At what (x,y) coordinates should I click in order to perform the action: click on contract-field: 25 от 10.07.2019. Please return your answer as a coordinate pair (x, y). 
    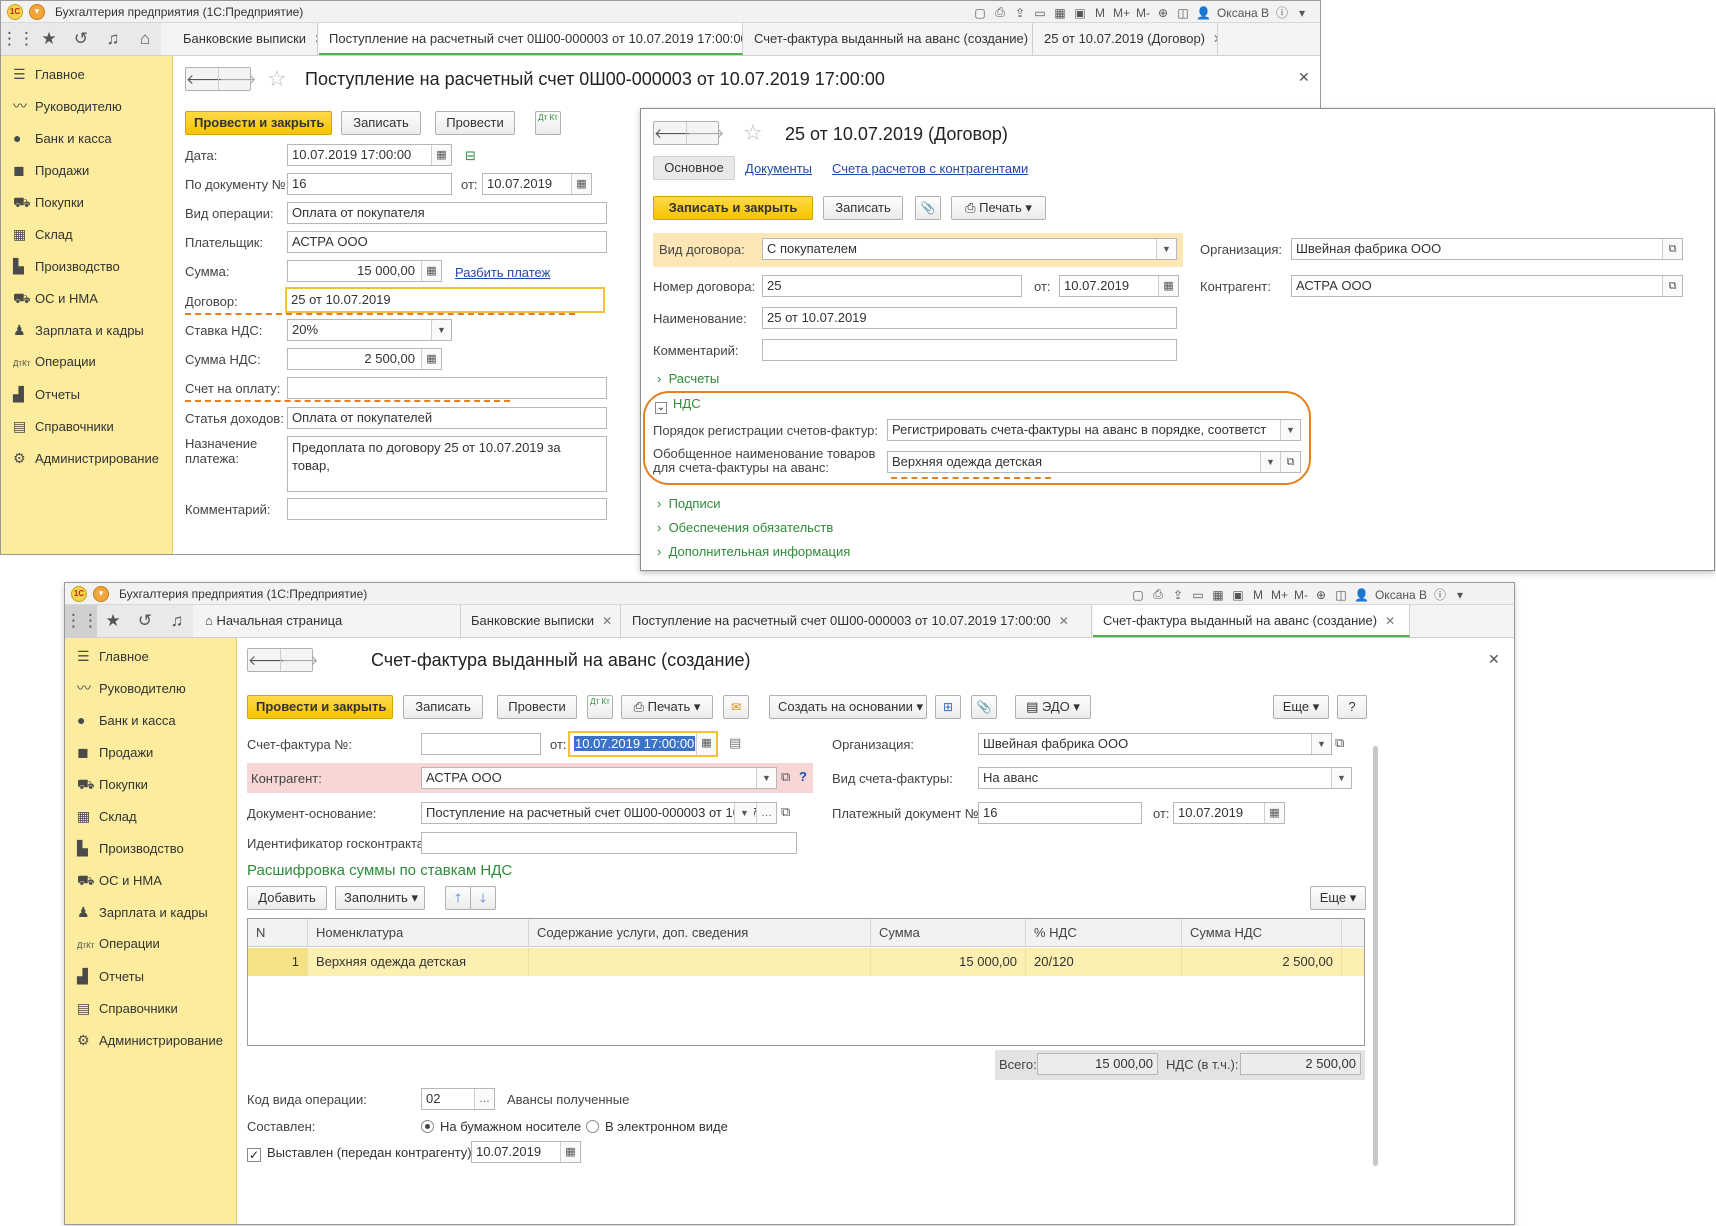
    Looking at the image, I should click on (445, 300).